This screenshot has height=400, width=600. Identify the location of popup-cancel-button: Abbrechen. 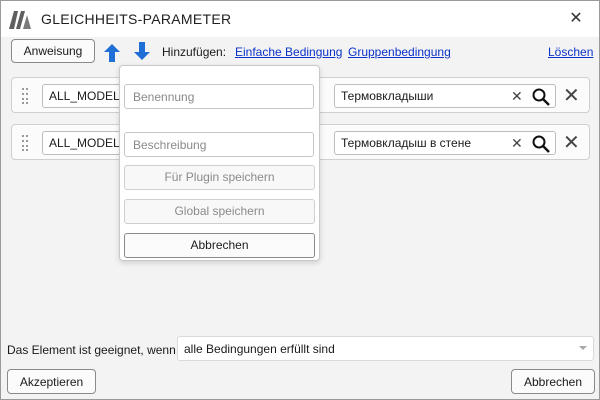
(219, 245).